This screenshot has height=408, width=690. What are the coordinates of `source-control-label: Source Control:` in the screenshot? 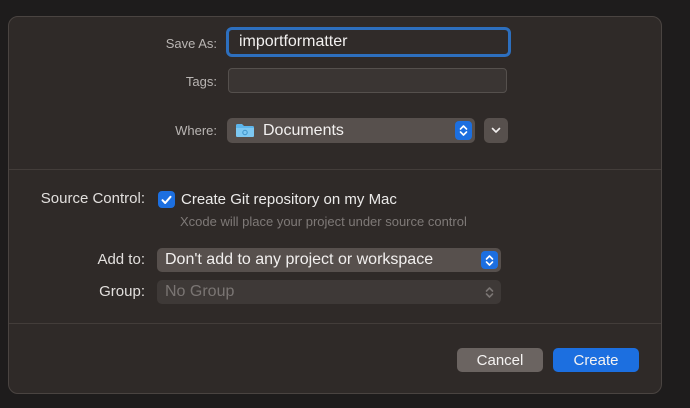 It's located at (92, 198).